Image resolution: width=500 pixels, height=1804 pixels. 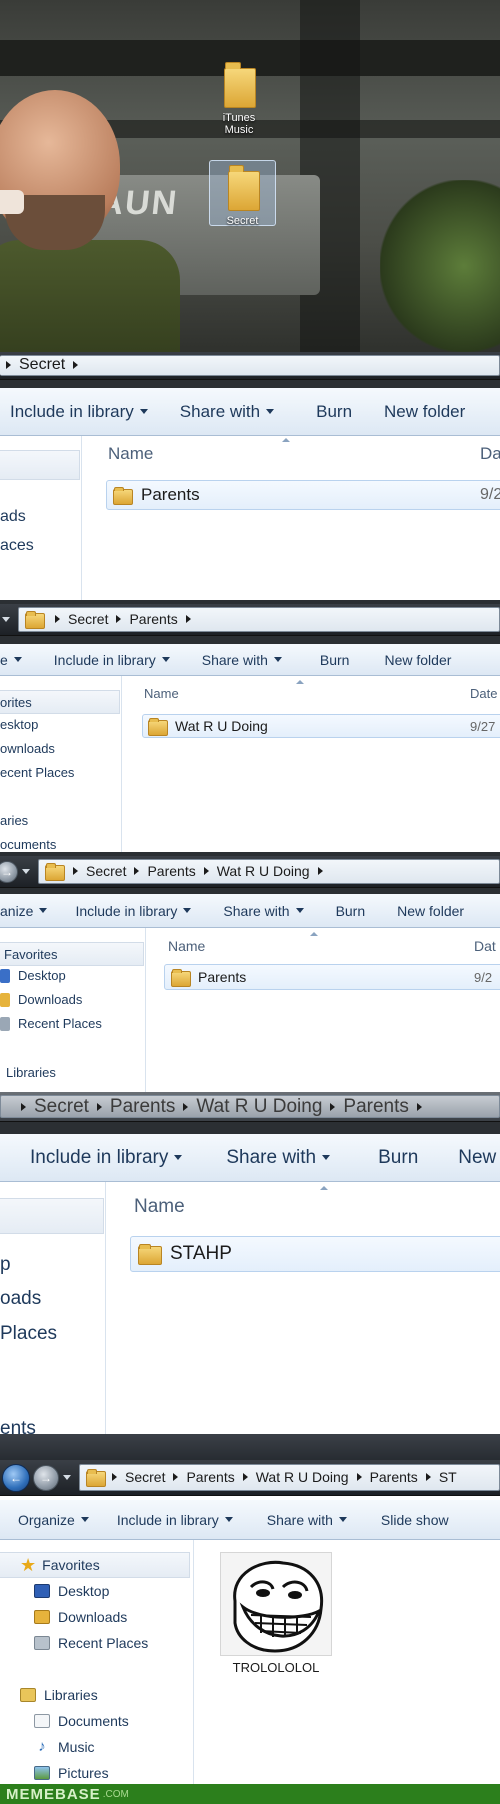 I want to click on desktop-icon-itunes-music: iTunes Music, so click(x=239, y=99).